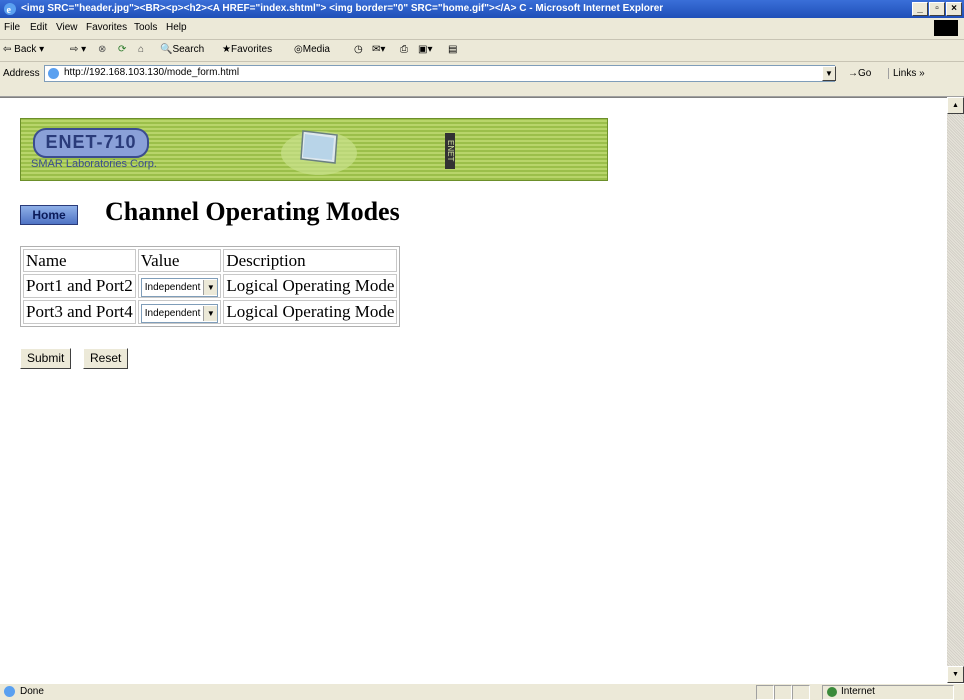  What do you see at coordinates (425, 49) in the screenshot?
I see `edit-icon: ▣▾` at bounding box center [425, 49].